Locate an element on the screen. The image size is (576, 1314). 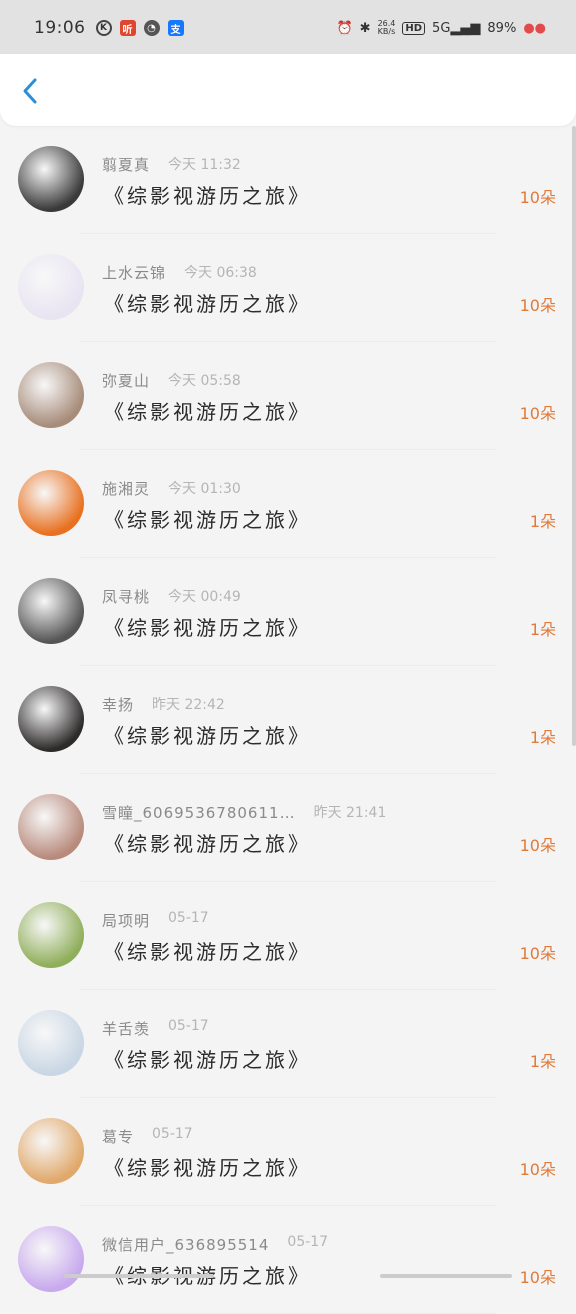
home-indicator-right is located at coordinates (446, 1276).